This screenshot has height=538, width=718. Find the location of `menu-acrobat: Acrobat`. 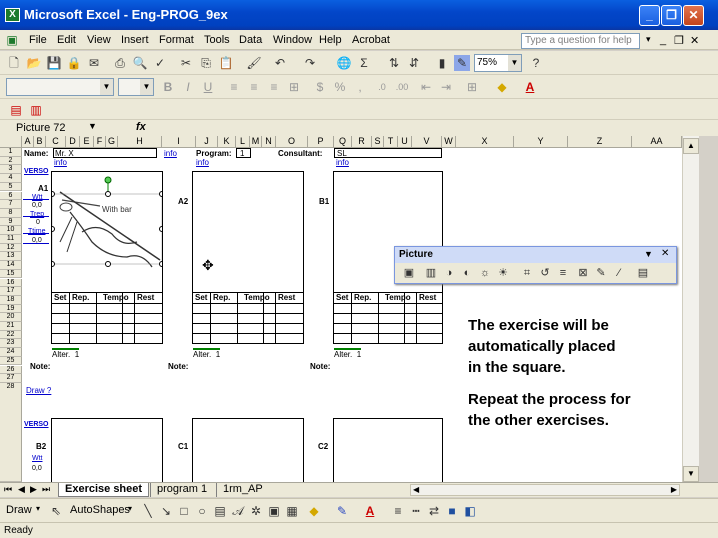

menu-acrobat: Acrobat is located at coordinates (371, 40).